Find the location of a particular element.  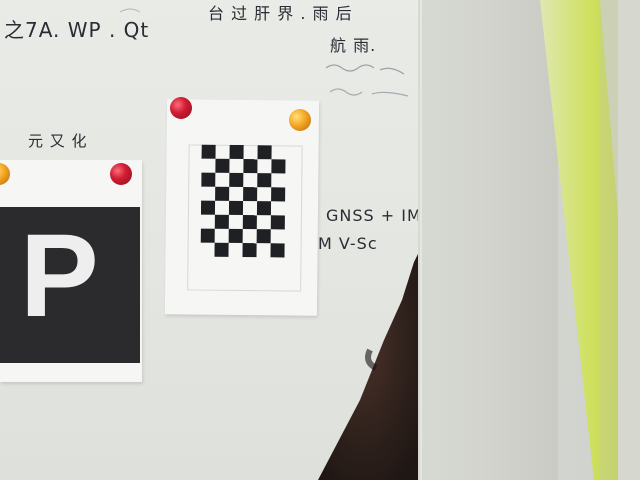

checkerboard-paper is located at coordinates (242, 207).